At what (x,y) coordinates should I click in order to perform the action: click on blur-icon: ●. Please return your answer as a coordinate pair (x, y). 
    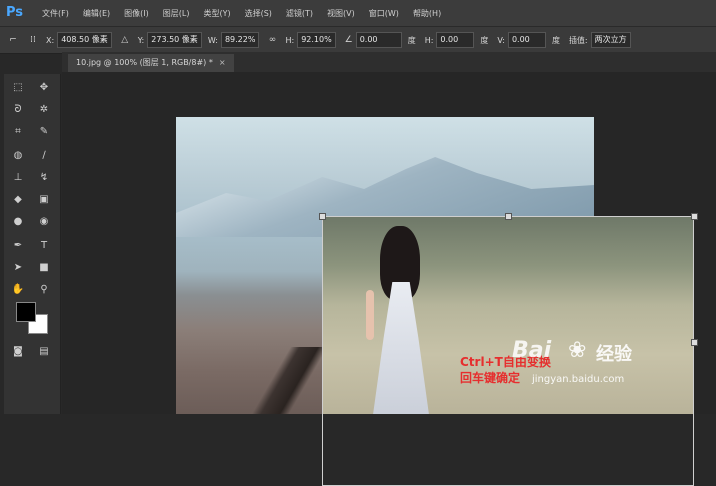
    Looking at the image, I should click on (18, 222).